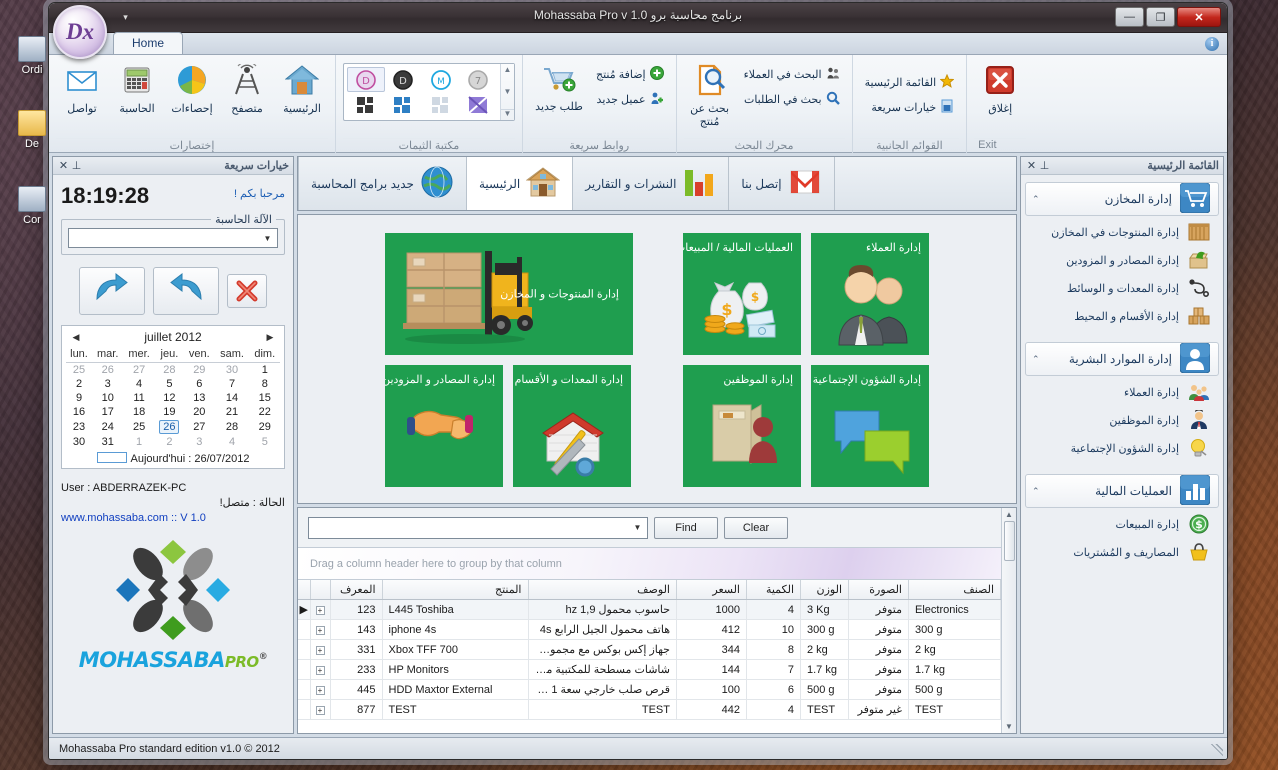 This screenshot has width=1278, height=770. What do you see at coordinates (507, 92) in the screenshot?
I see `gallery-scrollbar: ▲ ▼ ▼` at bounding box center [507, 92].